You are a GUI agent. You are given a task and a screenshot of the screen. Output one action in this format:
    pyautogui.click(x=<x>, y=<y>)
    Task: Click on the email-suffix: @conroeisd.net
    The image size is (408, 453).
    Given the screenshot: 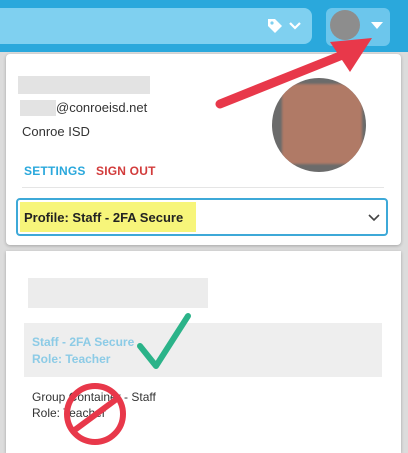 What is the action you would take?
    pyautogui.click(x=102, y=107)
    